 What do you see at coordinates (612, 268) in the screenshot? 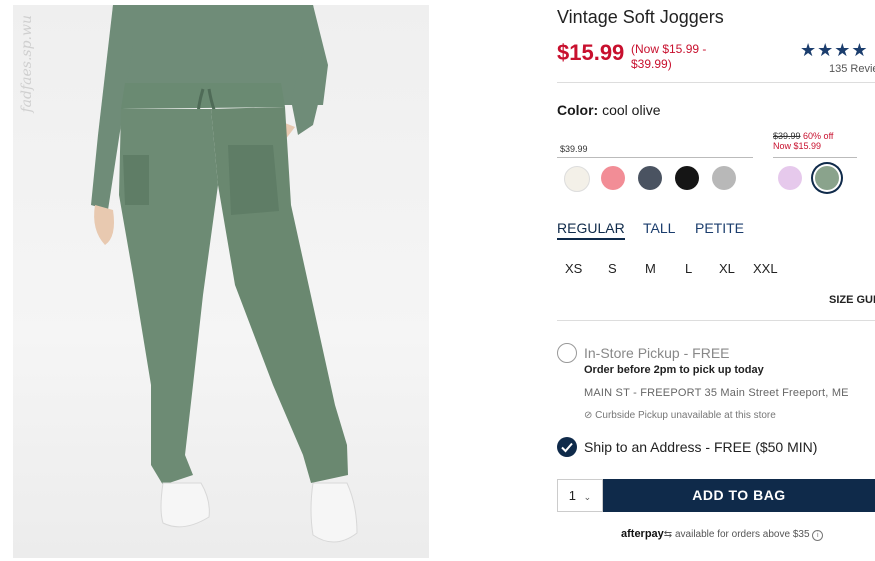
I see `size-option-s: S` at bounding box center [612, 268].